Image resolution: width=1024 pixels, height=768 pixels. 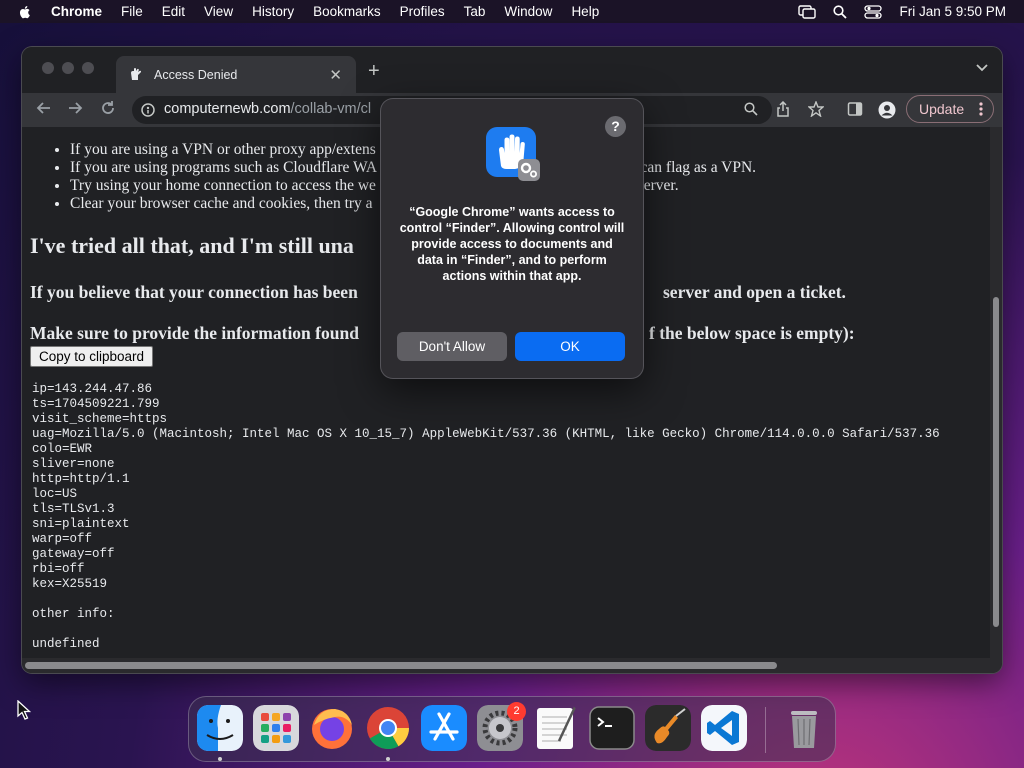 What do you see at coordinates (92, 389) in the screenshot?
I see `trace-line: ip=143.244.47.86` at bounding box center [92, 389].